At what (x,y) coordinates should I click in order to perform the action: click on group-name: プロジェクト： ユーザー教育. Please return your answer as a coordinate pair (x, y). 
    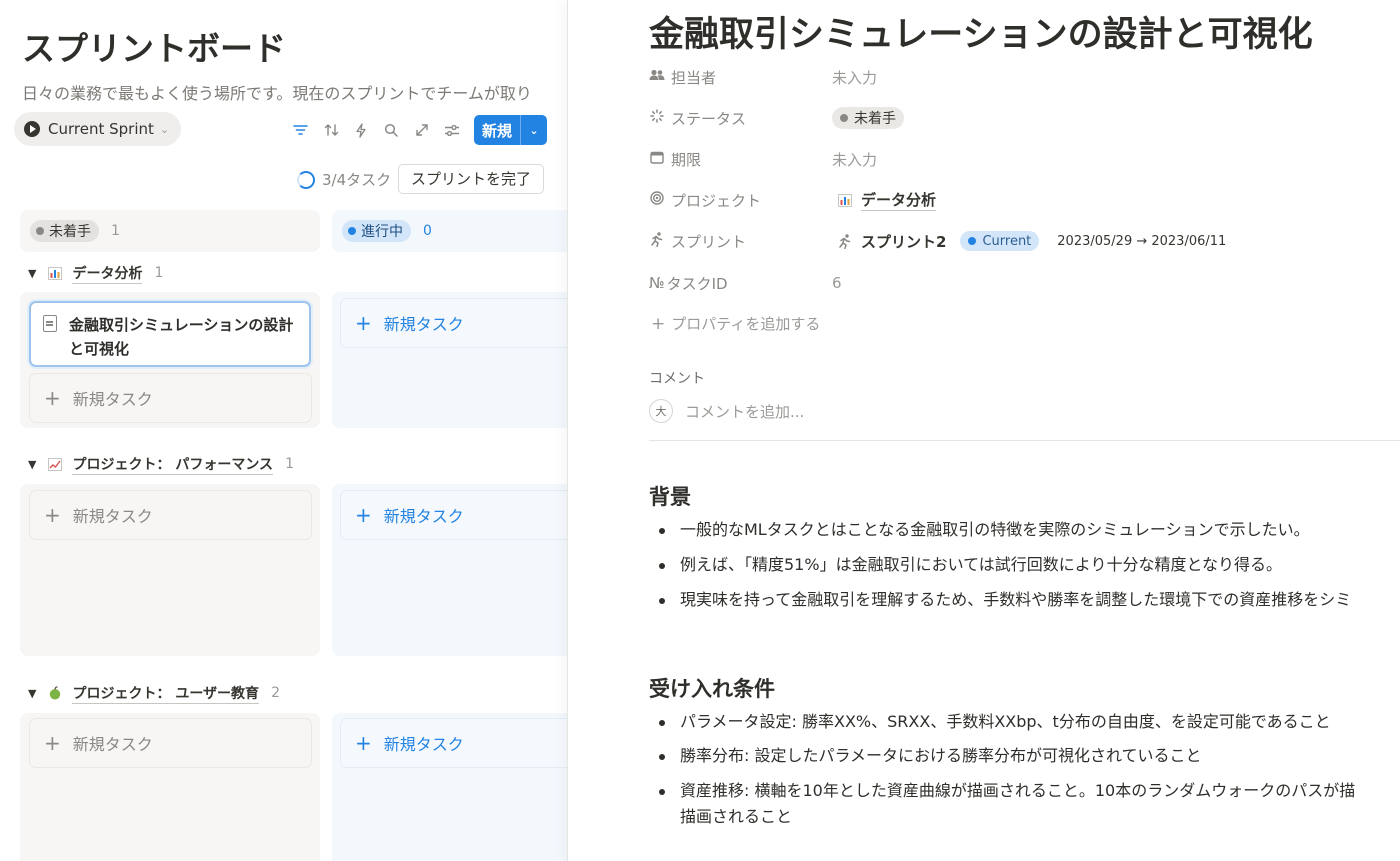
    Looking at the image, I should click on (166, 693).